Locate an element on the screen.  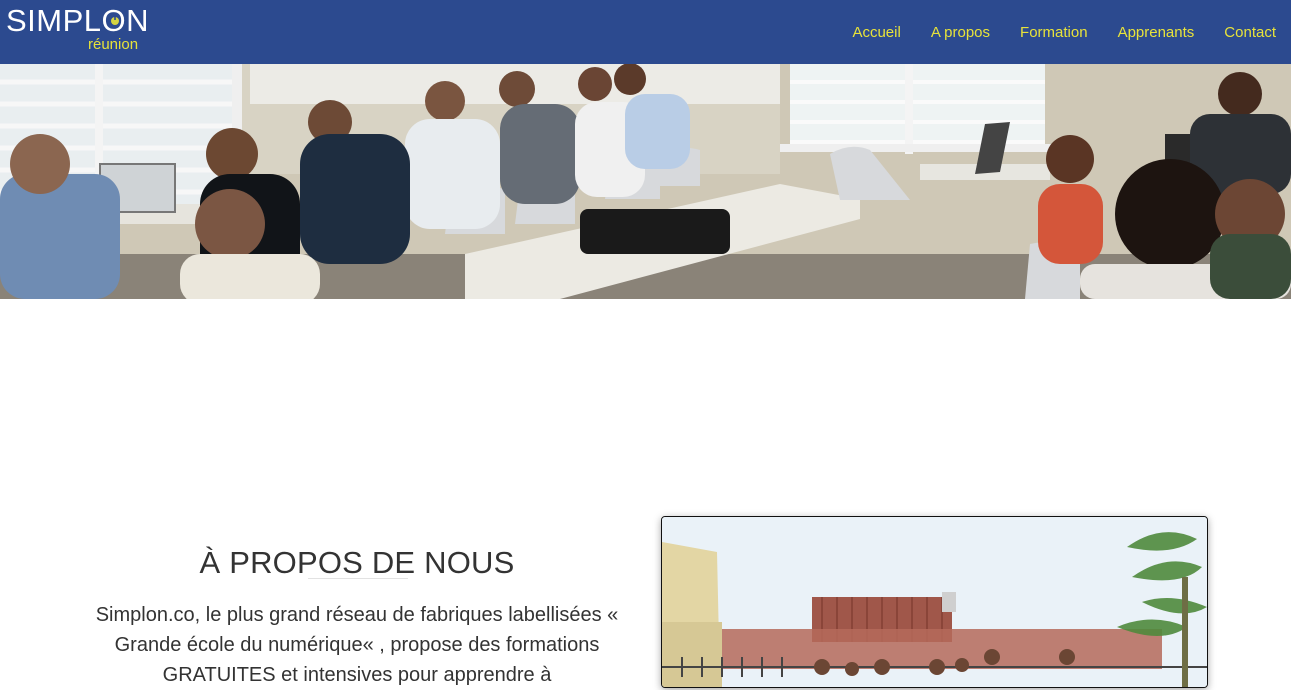
nav-item-formation: Formation is located at coordinates (1054, 32).